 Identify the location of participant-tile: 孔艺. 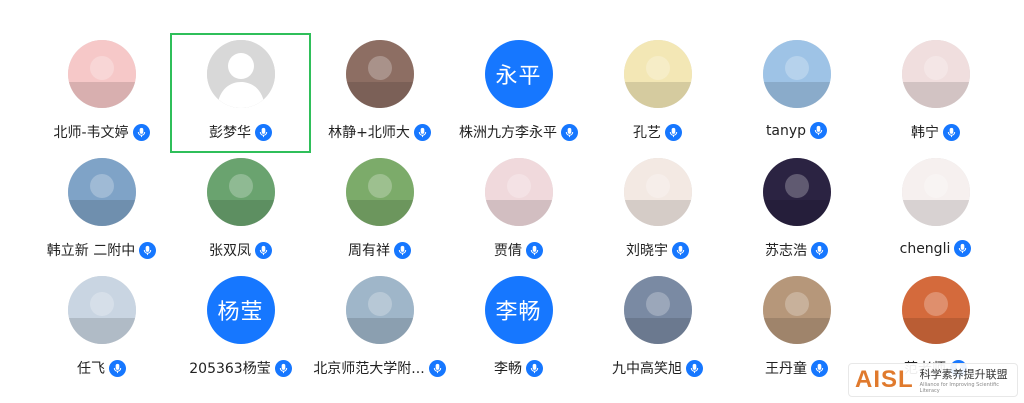
(657, 93).